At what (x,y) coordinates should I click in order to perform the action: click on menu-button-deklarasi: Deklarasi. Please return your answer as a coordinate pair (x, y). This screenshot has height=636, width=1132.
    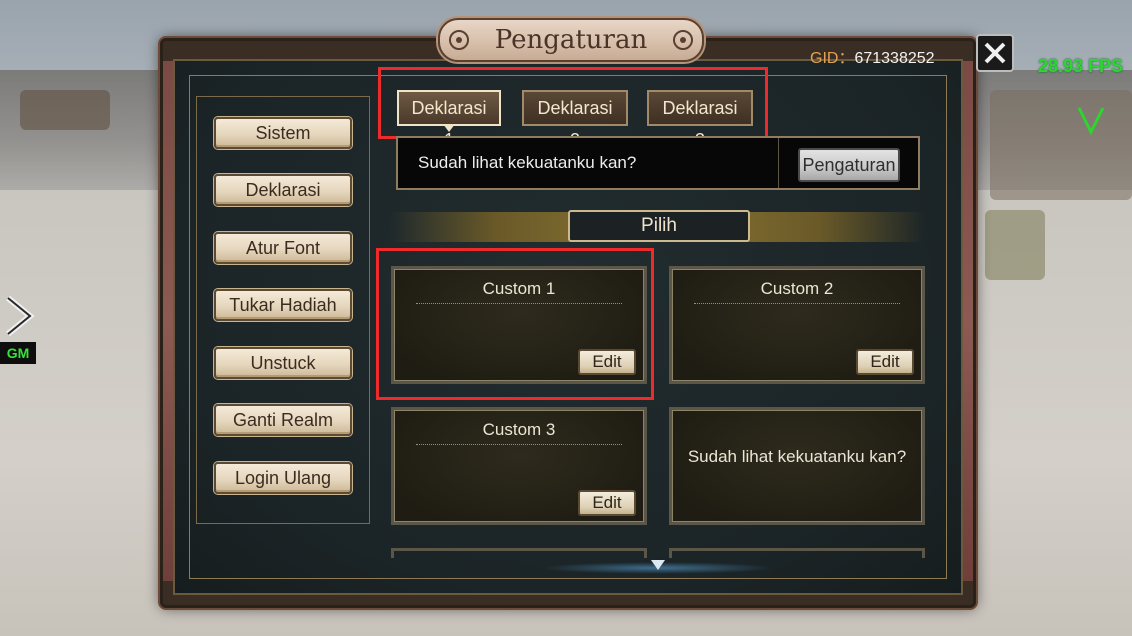
    Looking at the image, I should click on (283, 190).